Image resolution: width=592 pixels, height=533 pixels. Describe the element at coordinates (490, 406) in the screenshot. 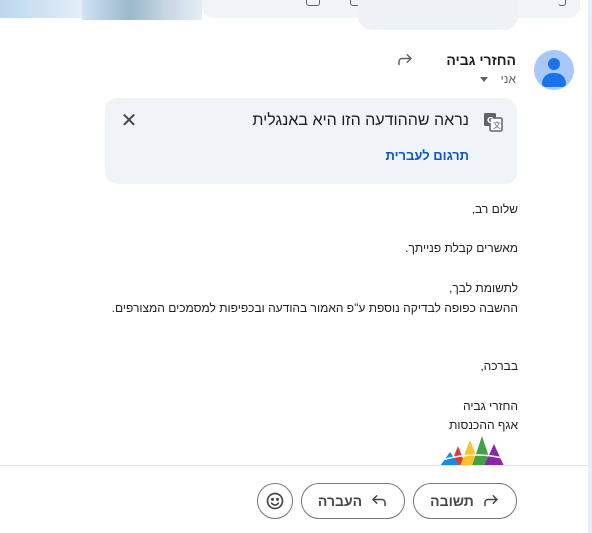

I see `signature-name: החזרי גביה` at that location.